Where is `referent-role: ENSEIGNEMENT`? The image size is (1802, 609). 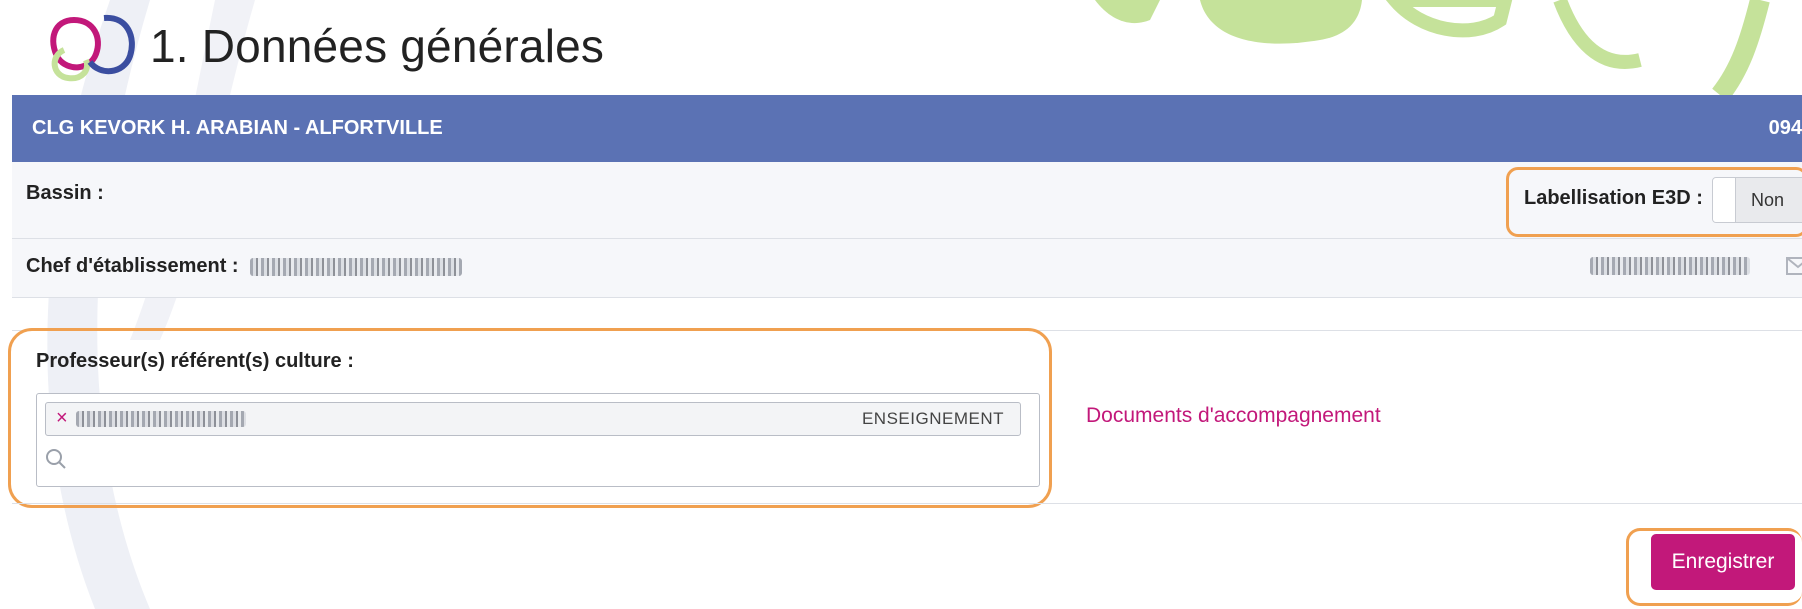 referent-role: ENSEIGNEMENT is located at coordinates (932, 418).